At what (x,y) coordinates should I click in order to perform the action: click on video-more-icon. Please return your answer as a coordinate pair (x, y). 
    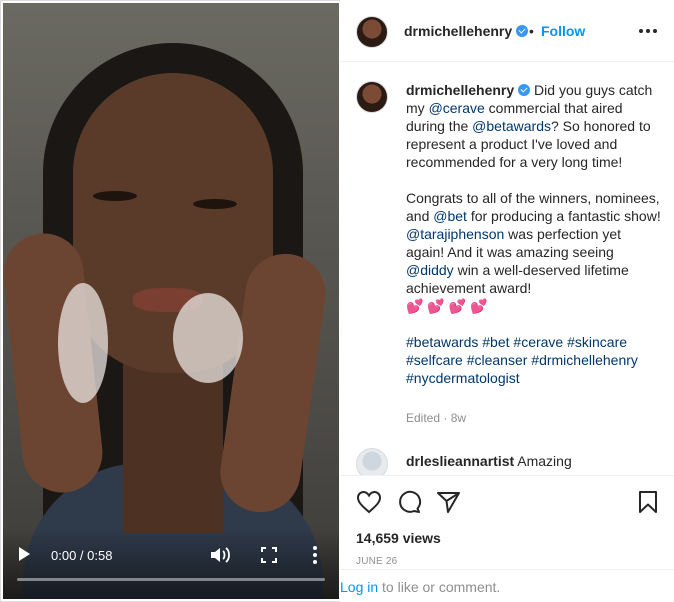
    Looking at the image, I should click on (315, 555).